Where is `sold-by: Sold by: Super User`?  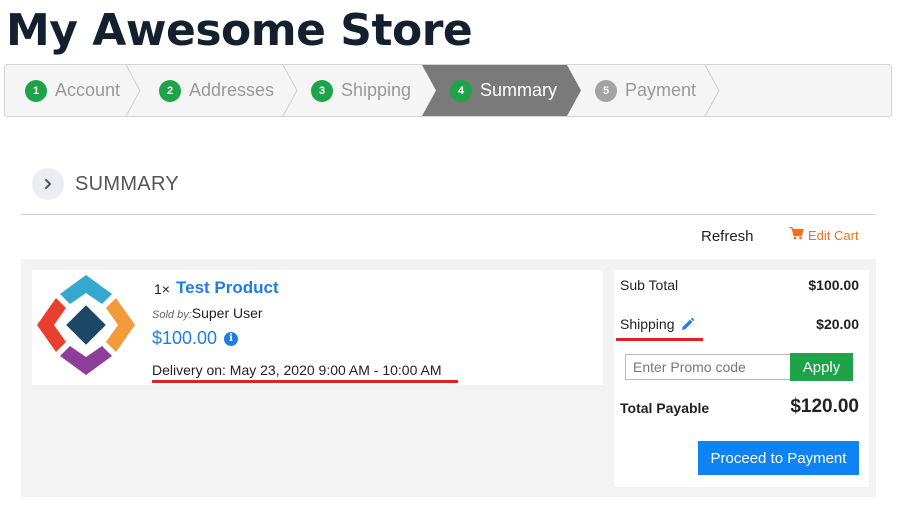
sold-by: Sold by: Super User is located at coordinates (207, 313).